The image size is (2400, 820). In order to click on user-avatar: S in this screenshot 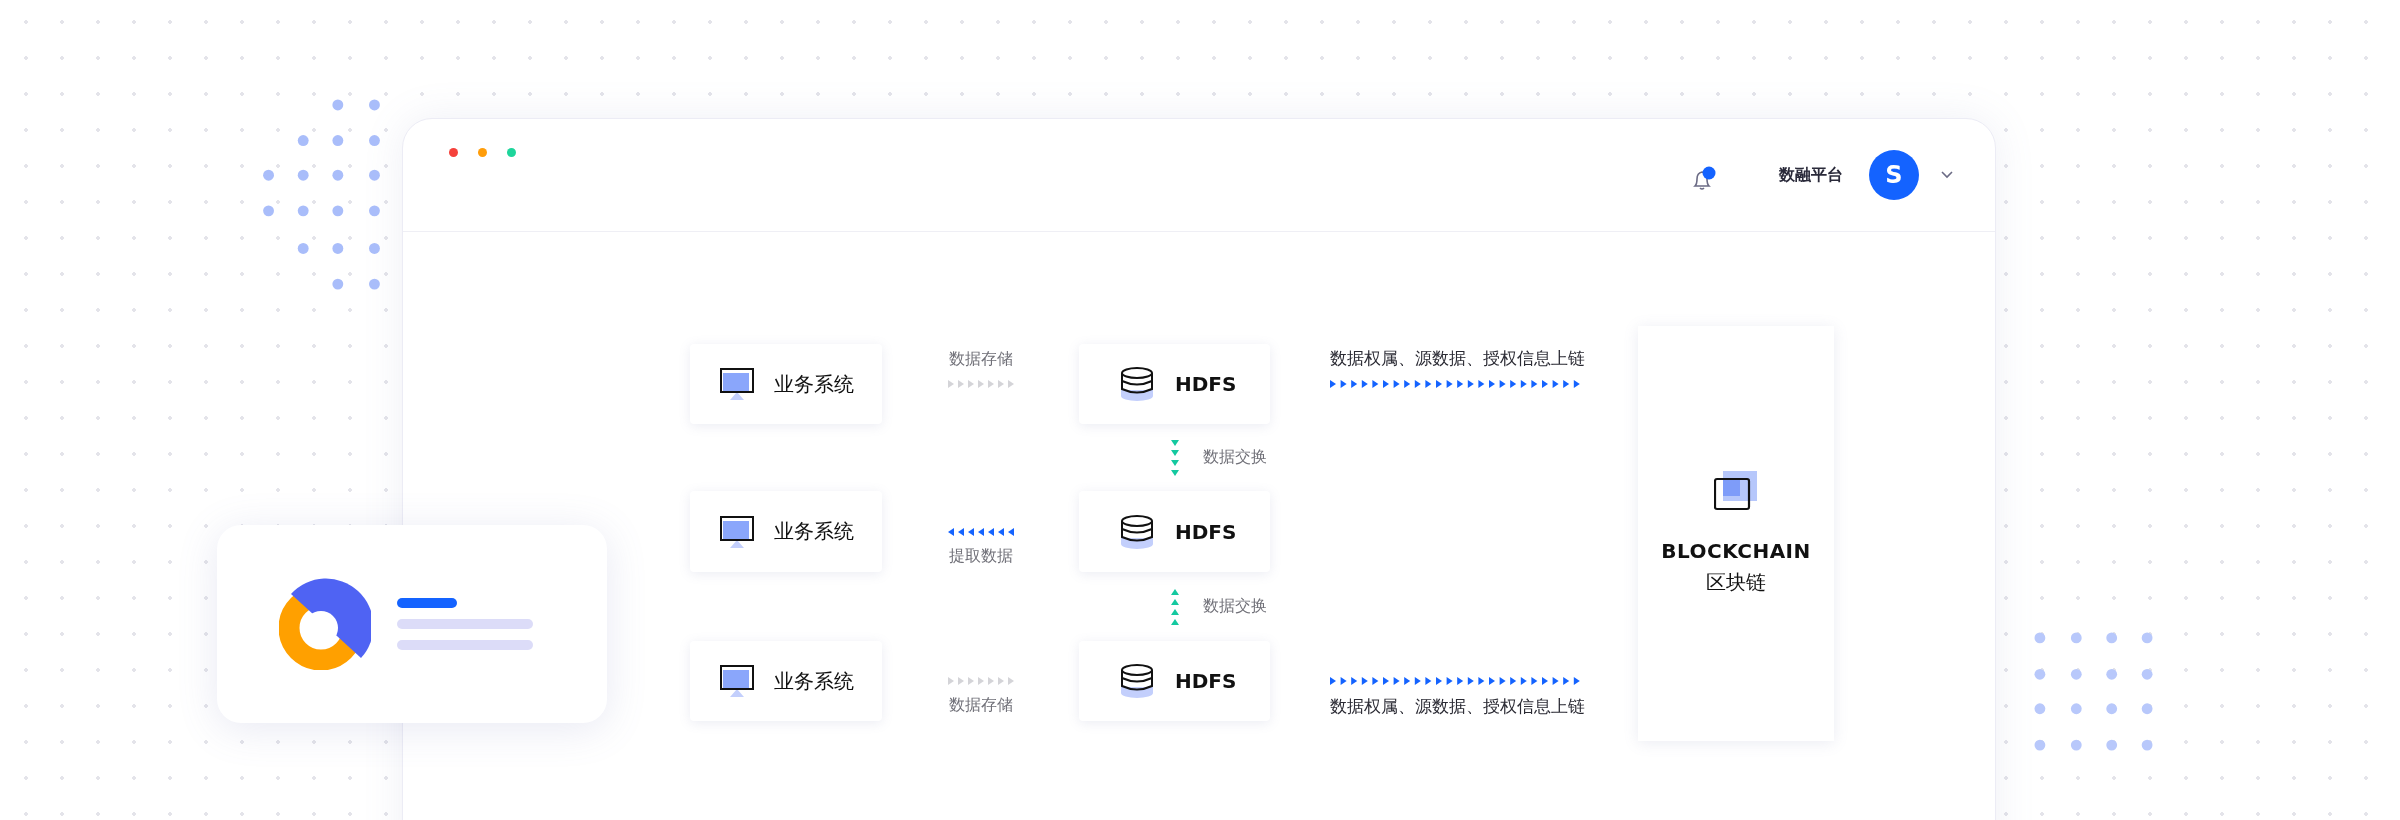, I will do `click(1894, 175)`.